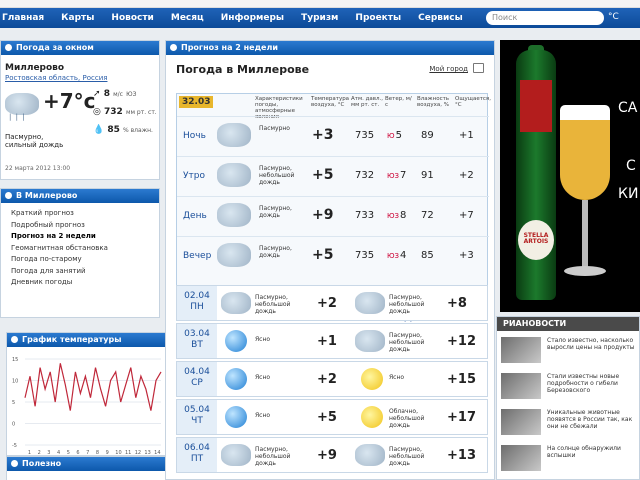 The height and width of the screenshot is (480, 640). What do you see at coordinates (13, 403) in the screenshot?
I see `graph-y-tick: 5` at bounding box center [13, 403].